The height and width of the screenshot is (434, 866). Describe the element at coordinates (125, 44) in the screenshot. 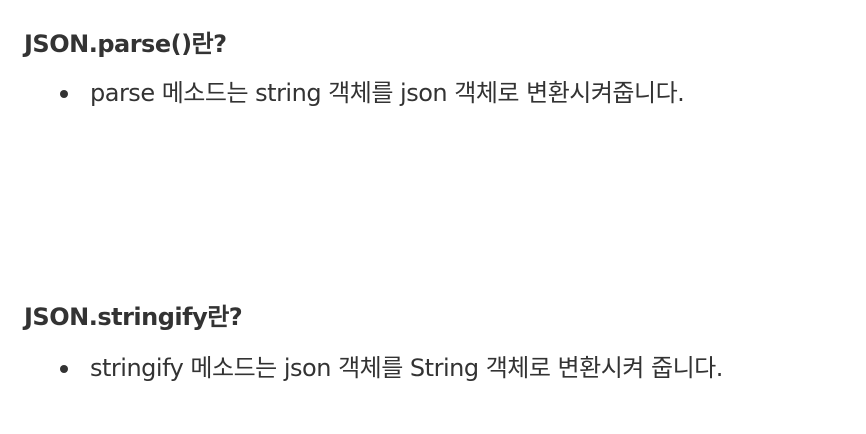

I see `parse-heading: JSON.parse()란?` at that location.